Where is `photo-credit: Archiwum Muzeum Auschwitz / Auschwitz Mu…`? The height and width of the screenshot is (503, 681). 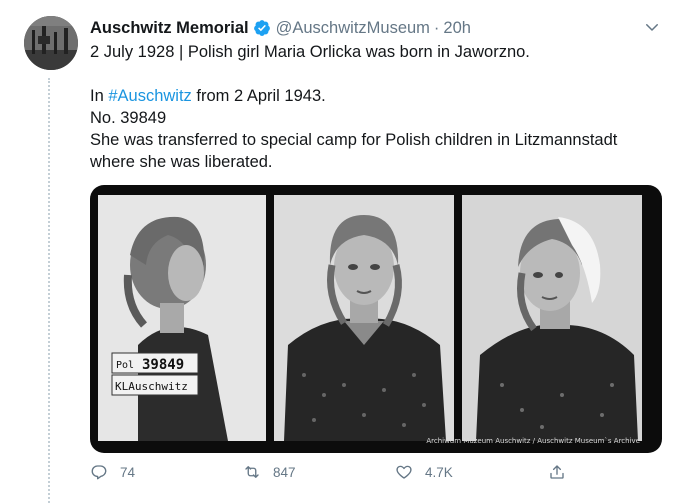
photo-credit: Archiwum Muzeum Auschwitz / Auschwitz Mu… is located at coordinates (533, 441).